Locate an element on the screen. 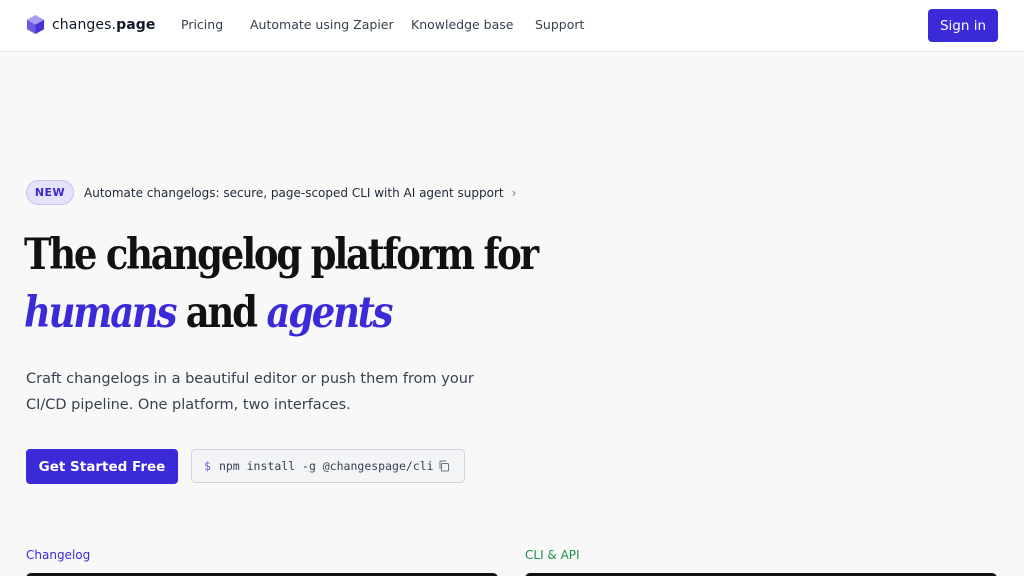 This screenshot has height=576, width=1024. nav-link-pricing: Pricing is located at coordinates (202, 24).